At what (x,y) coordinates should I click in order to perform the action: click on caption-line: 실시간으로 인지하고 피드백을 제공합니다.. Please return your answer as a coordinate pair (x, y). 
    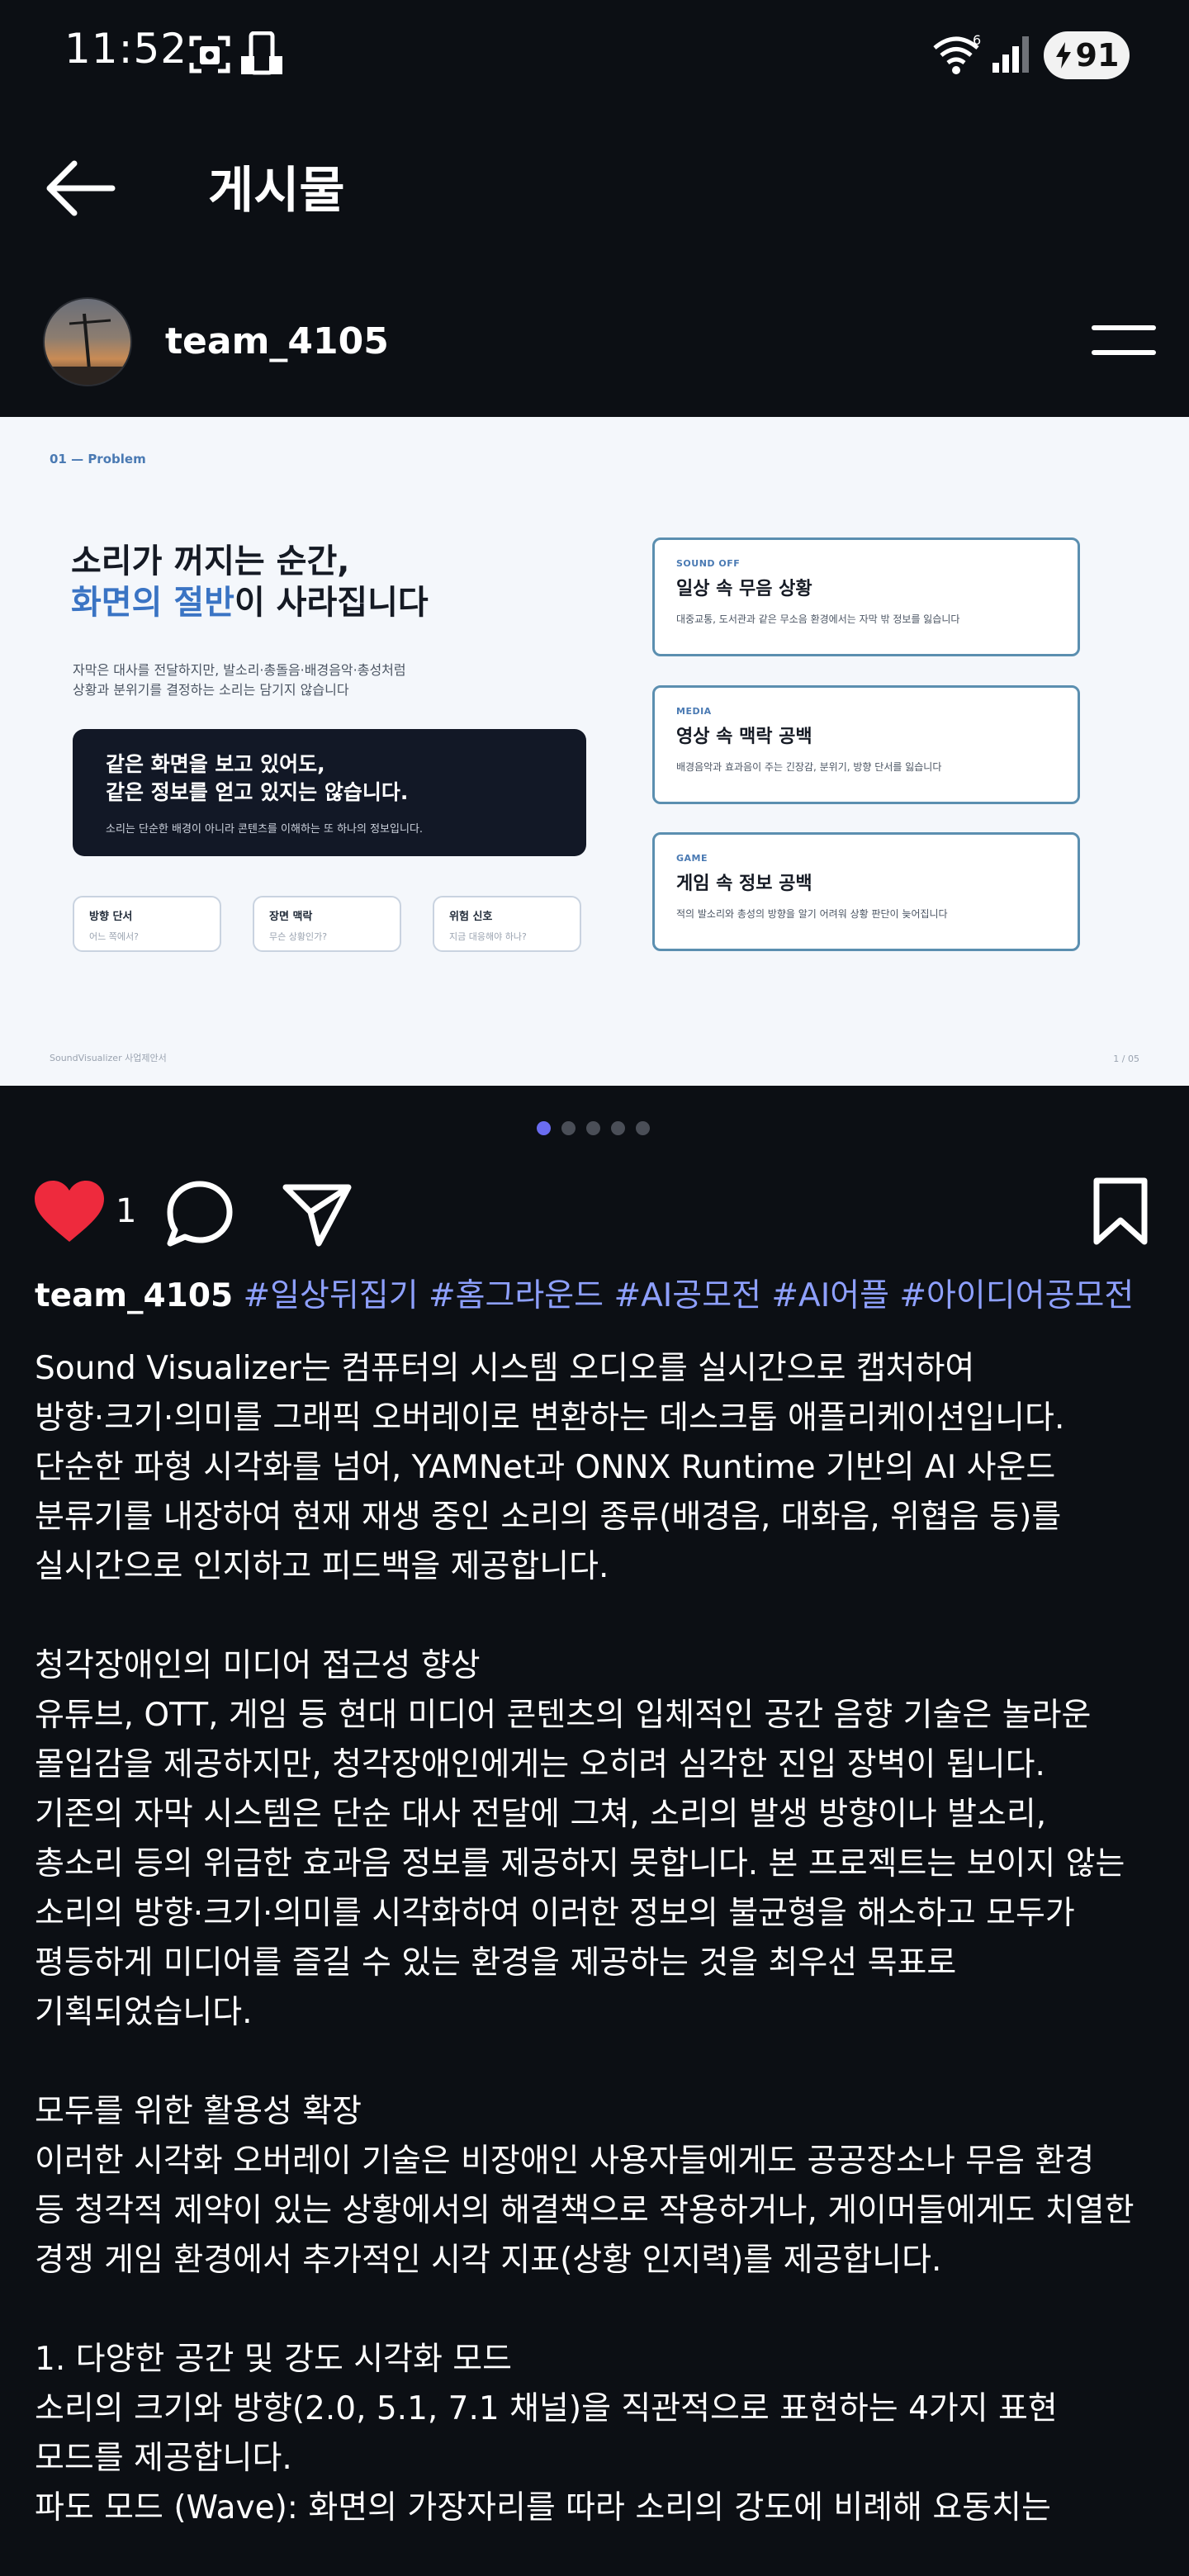
    Looking at the image, I should click on (322, 1566).